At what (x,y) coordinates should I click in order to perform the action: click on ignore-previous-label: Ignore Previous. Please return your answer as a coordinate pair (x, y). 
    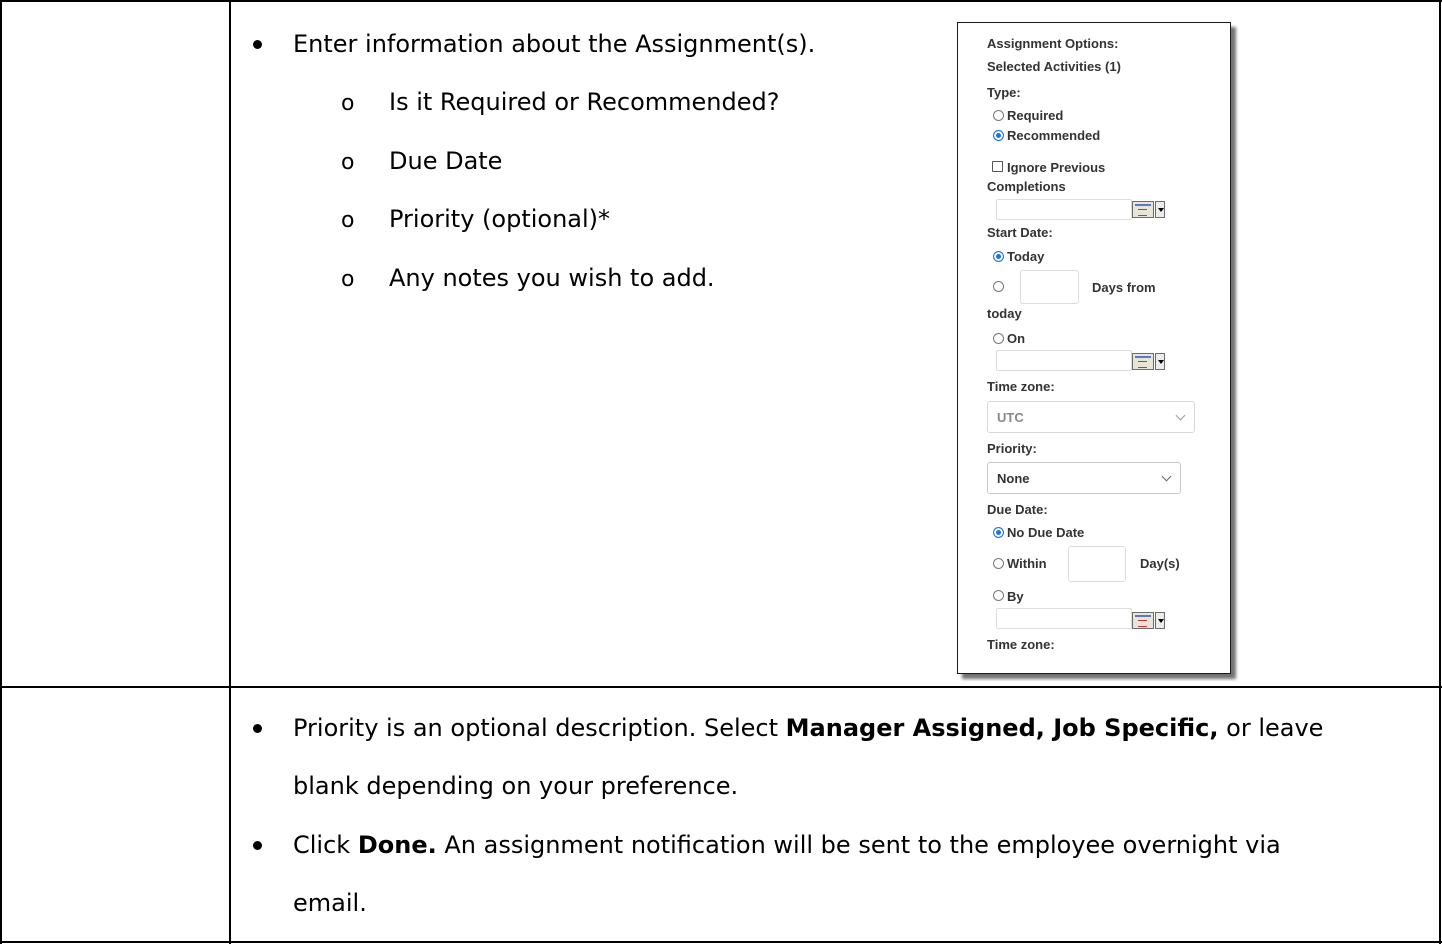
    Looking at the image, I should click on (1056, 167).